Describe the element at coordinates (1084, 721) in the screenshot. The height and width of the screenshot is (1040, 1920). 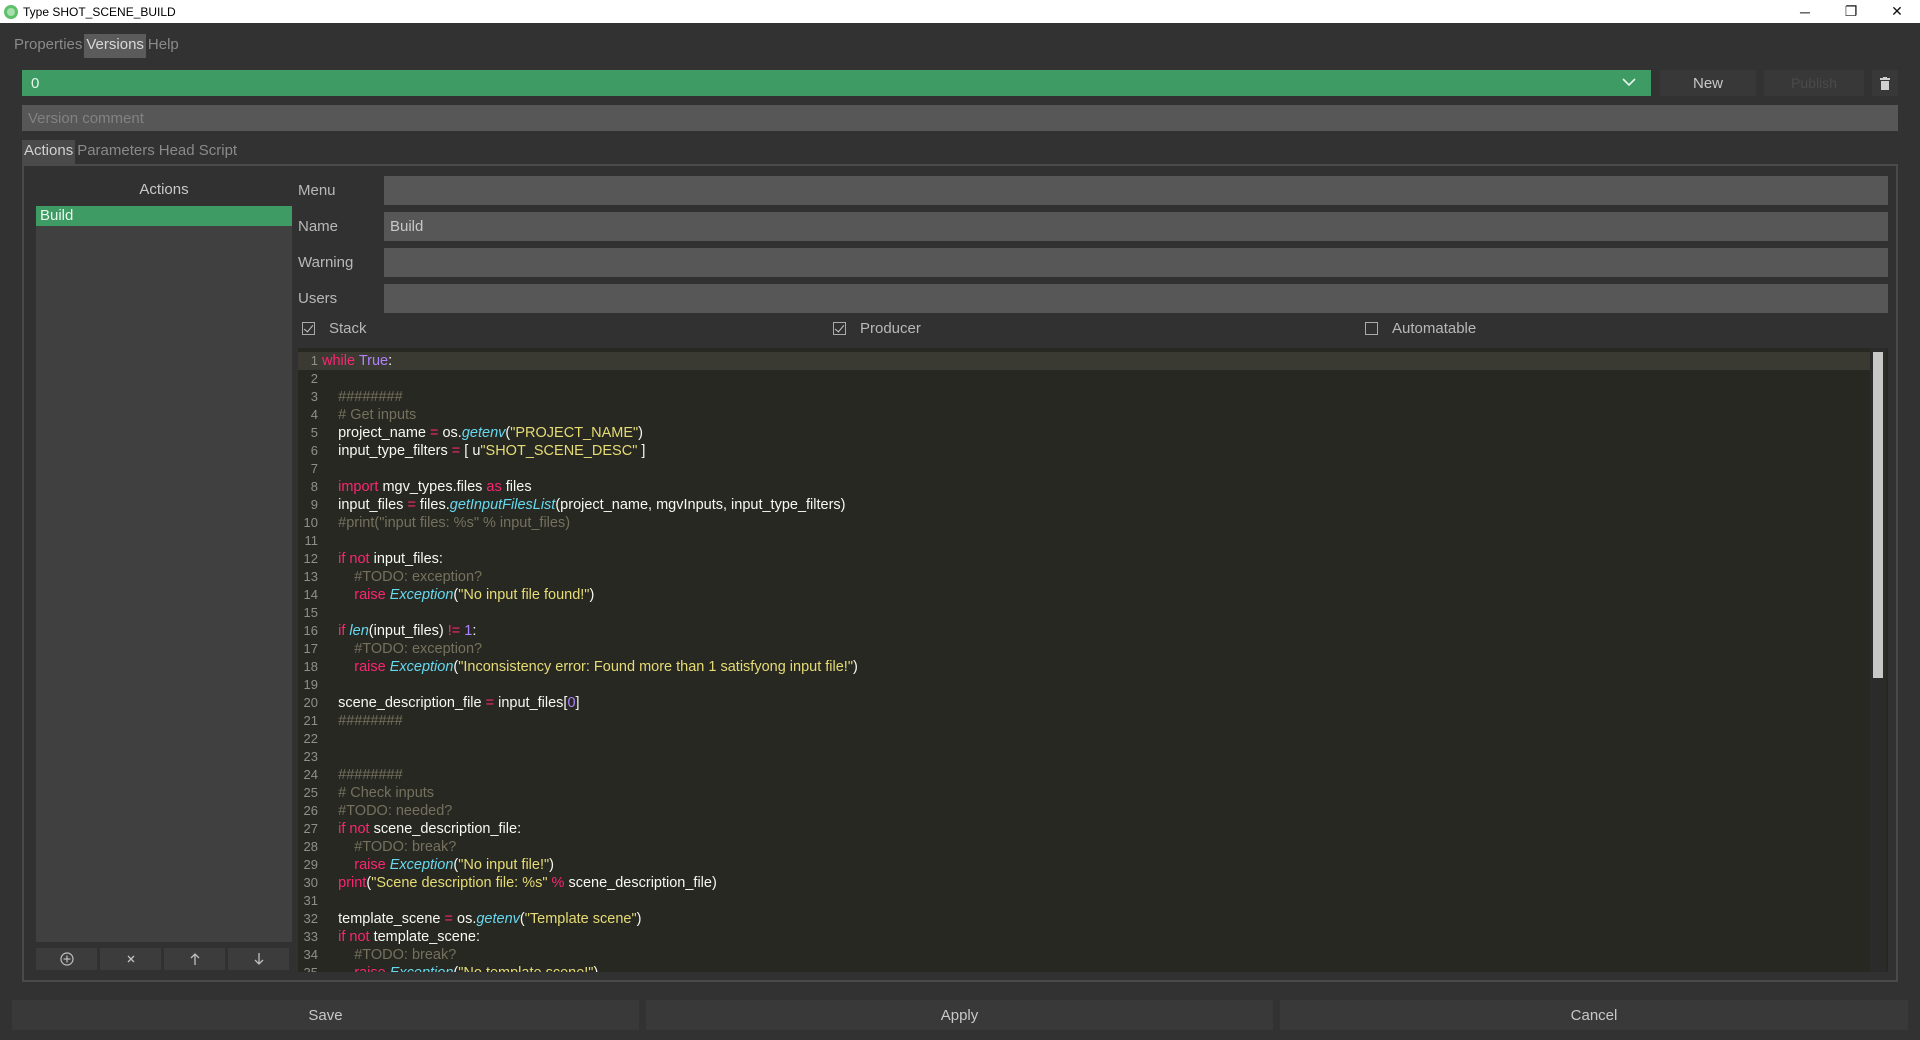
I see `code-line: 21 ########` at that location.